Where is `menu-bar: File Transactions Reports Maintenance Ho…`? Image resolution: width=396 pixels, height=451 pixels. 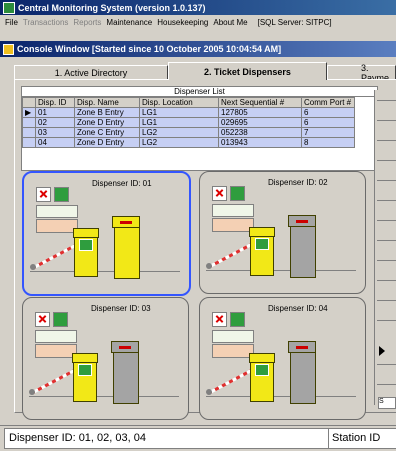
menu-bar: File Transactions Reports Maintenance Ho… is located at coordinates (198, 22).